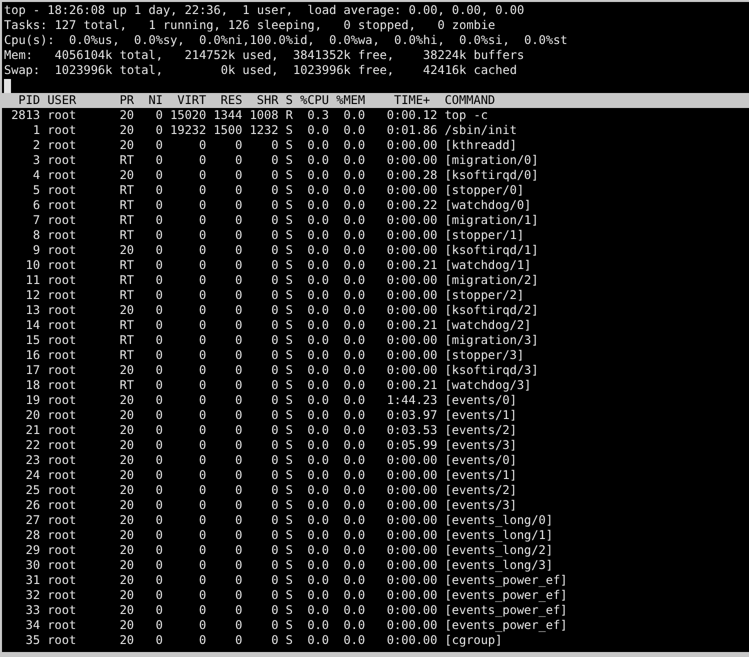 The height and width of the screenshot is (657, 749). I want to click on table-cell: [watchdog/1], so click(488, 265).